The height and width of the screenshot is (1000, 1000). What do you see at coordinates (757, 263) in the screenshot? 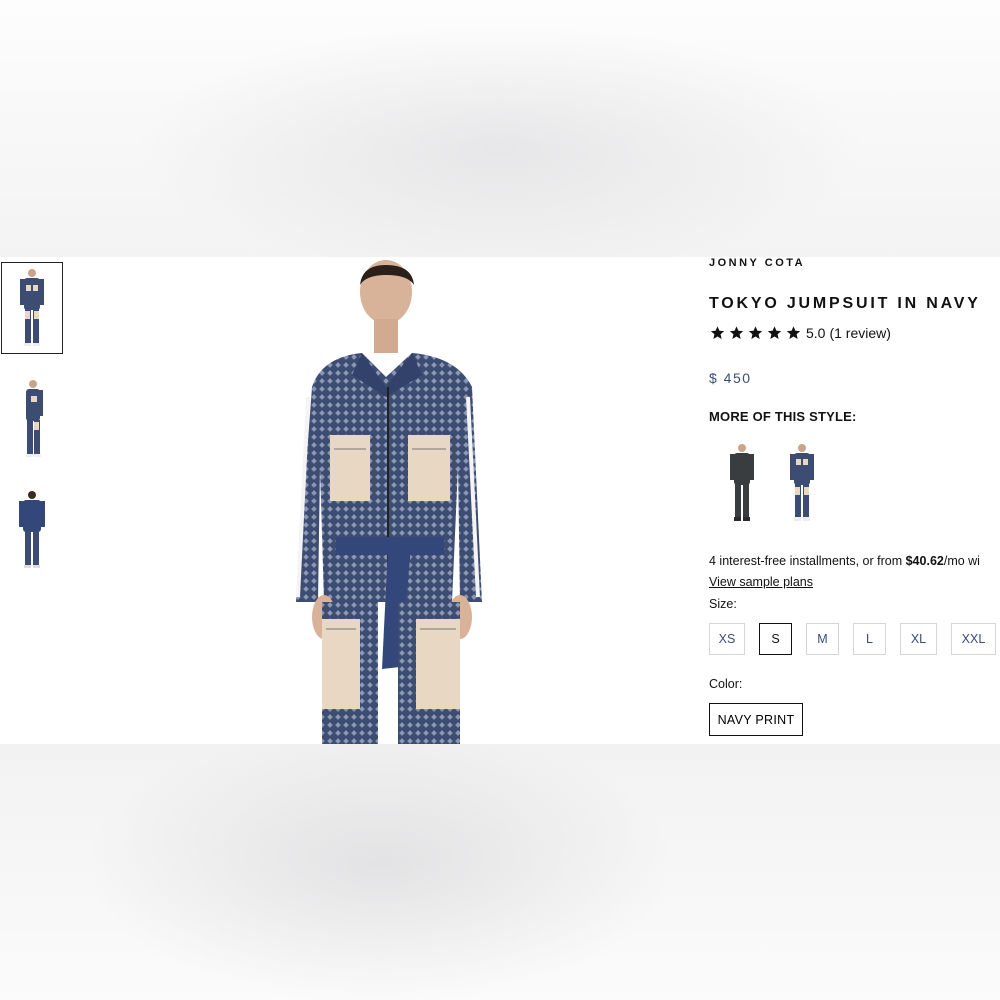
I see `brand-name: JONNY COTA` at bounding box center [757, 263].